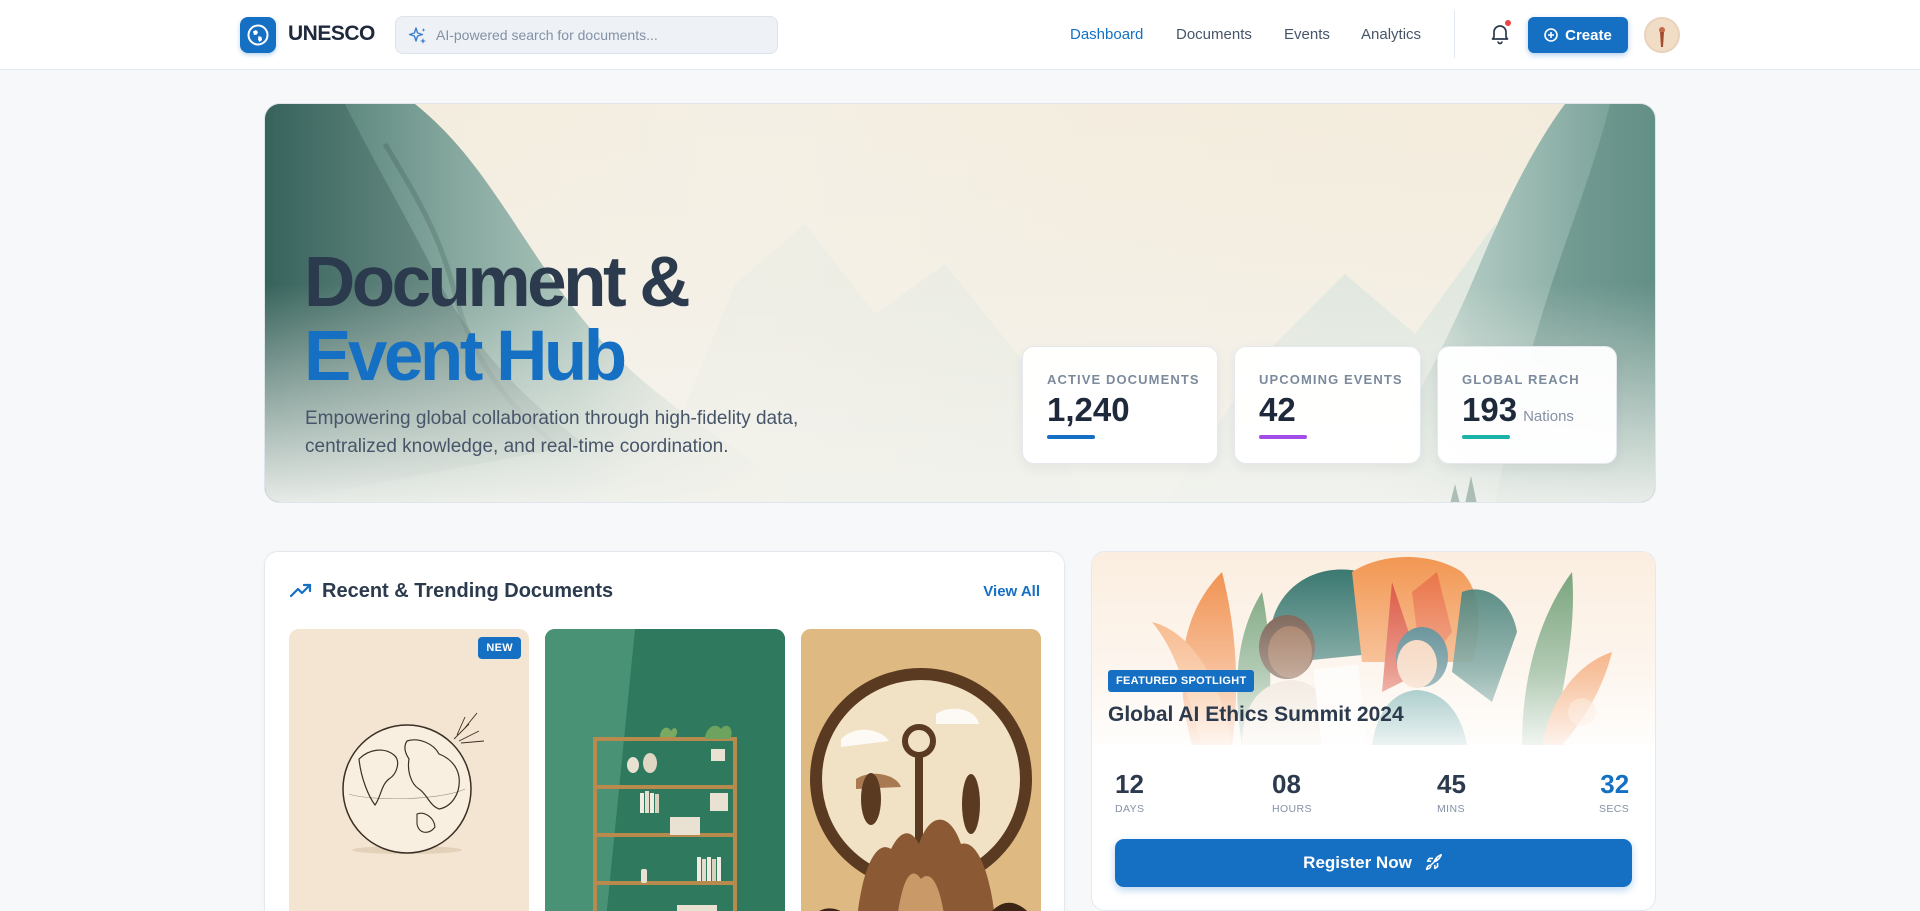 The height and width of the screenshot is (911, 1920). Describe the element at coordinates (1548, 416) in the screenshot. I see `stat-unit: Nations` at that location.